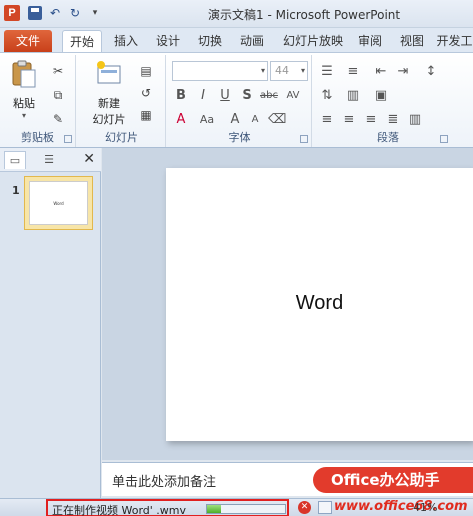 The width and height of the screenshot is (473, 516). What do you see at coordinates (220, 71) in the screenshot?
I see `font-name-combo: ▾` at bounding box center [220, 71].